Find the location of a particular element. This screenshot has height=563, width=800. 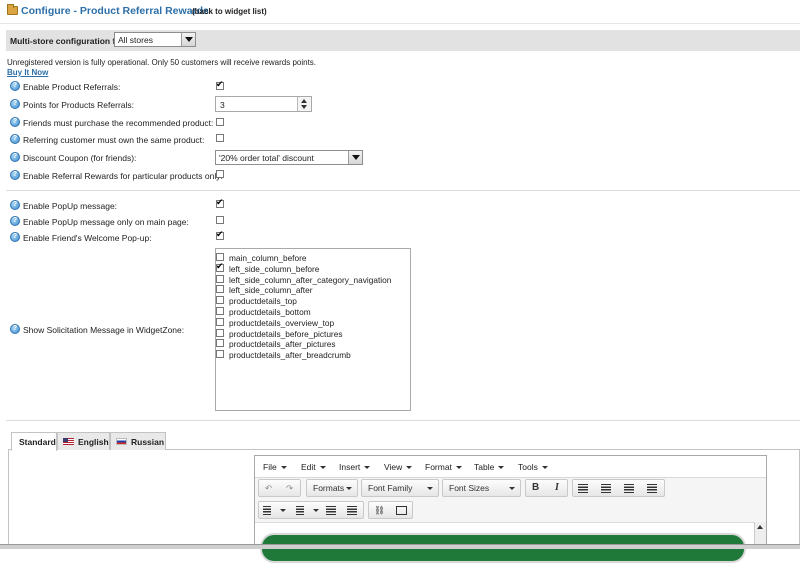

popup-main-only-checkbox is located at coordinates (220, 220).